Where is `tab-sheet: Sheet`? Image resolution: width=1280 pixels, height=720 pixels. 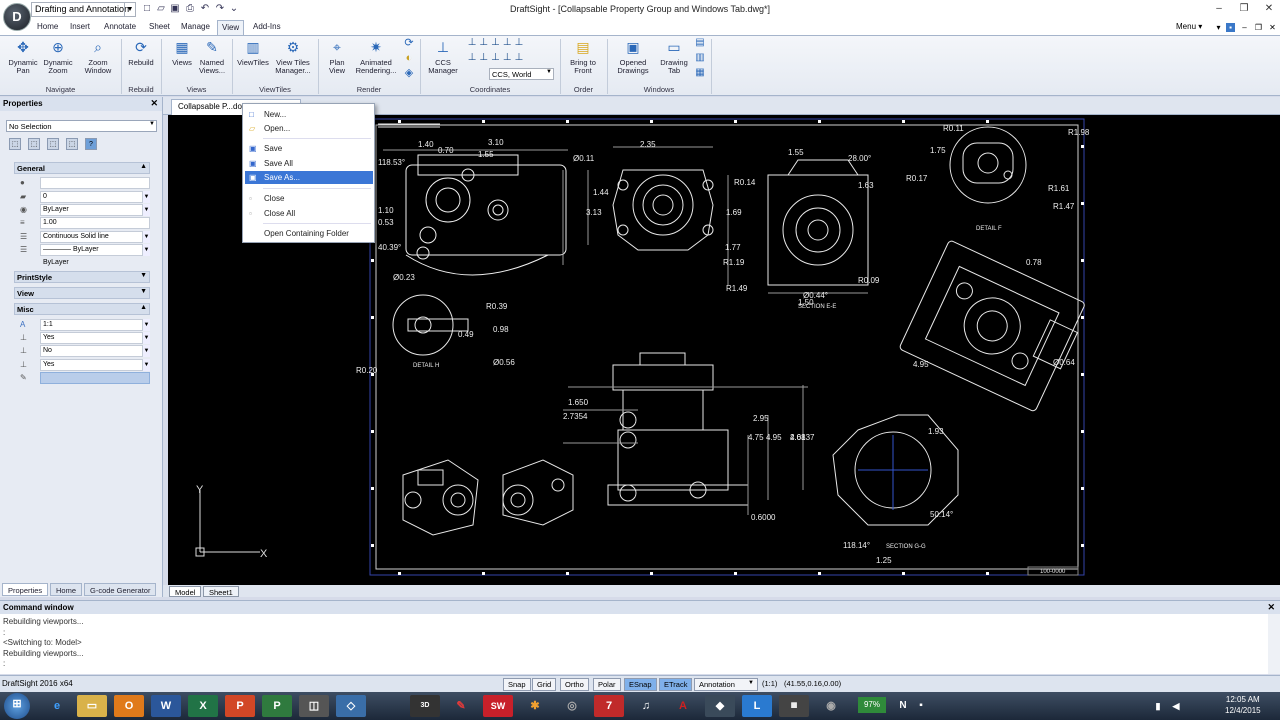
tab-sheet: Sheet is located at coordinates (159, 27).